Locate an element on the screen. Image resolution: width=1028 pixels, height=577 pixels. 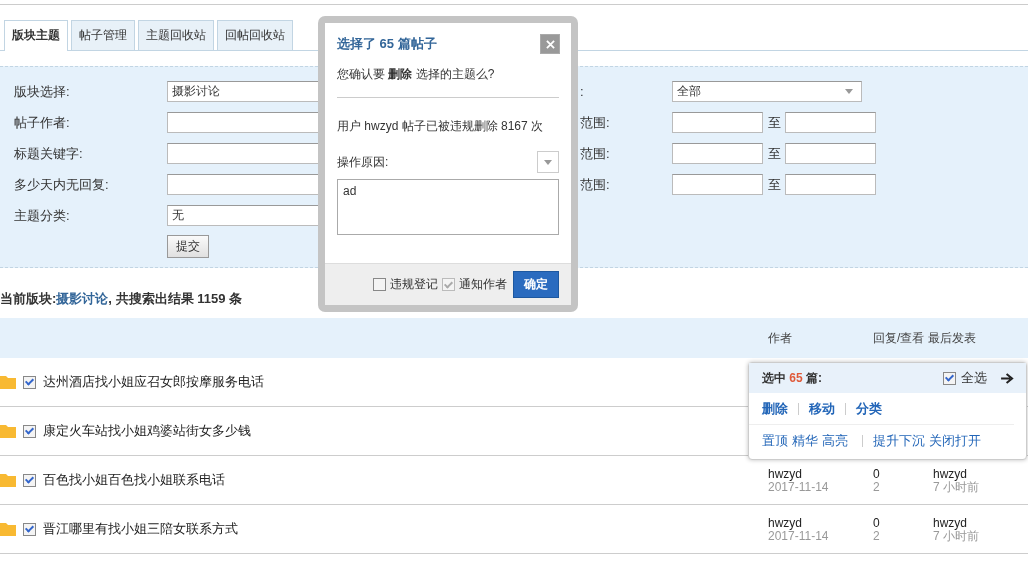
selection-count: 选中 65 篇: is located at coordinates (793, 378).